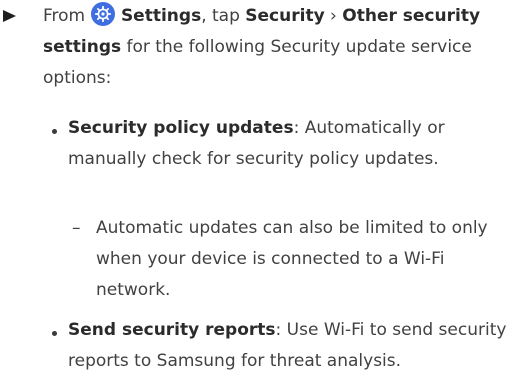 This screenshot has height=389, width=524. I want to click on settings-label: Settings, so click(161, 16).